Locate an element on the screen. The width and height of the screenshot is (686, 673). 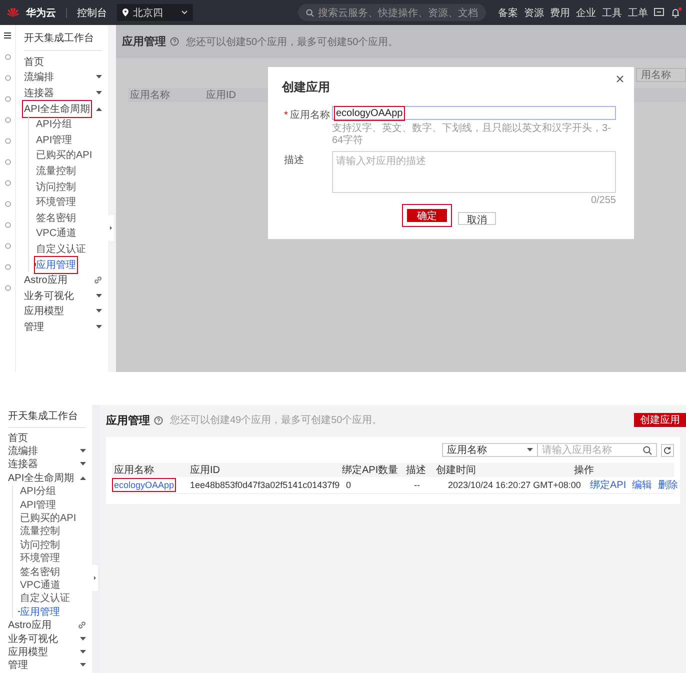
nav-link: 工具 is located at coordinates (612, 13).